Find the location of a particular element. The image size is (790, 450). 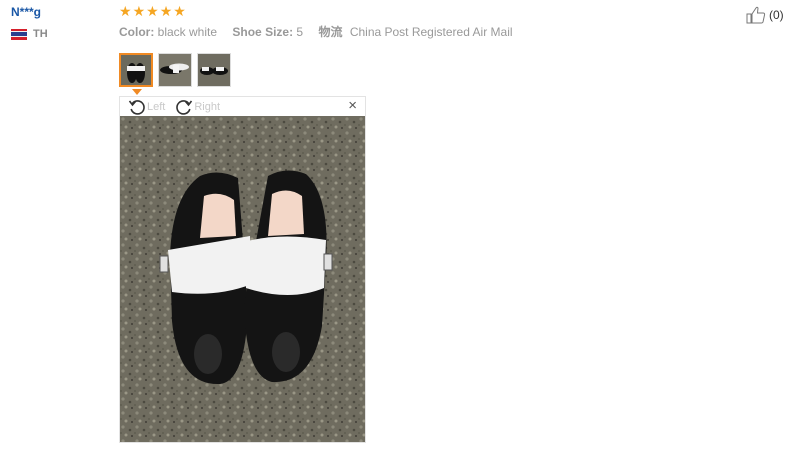

thumbs-up-icon is located at coordinates (756, 15).